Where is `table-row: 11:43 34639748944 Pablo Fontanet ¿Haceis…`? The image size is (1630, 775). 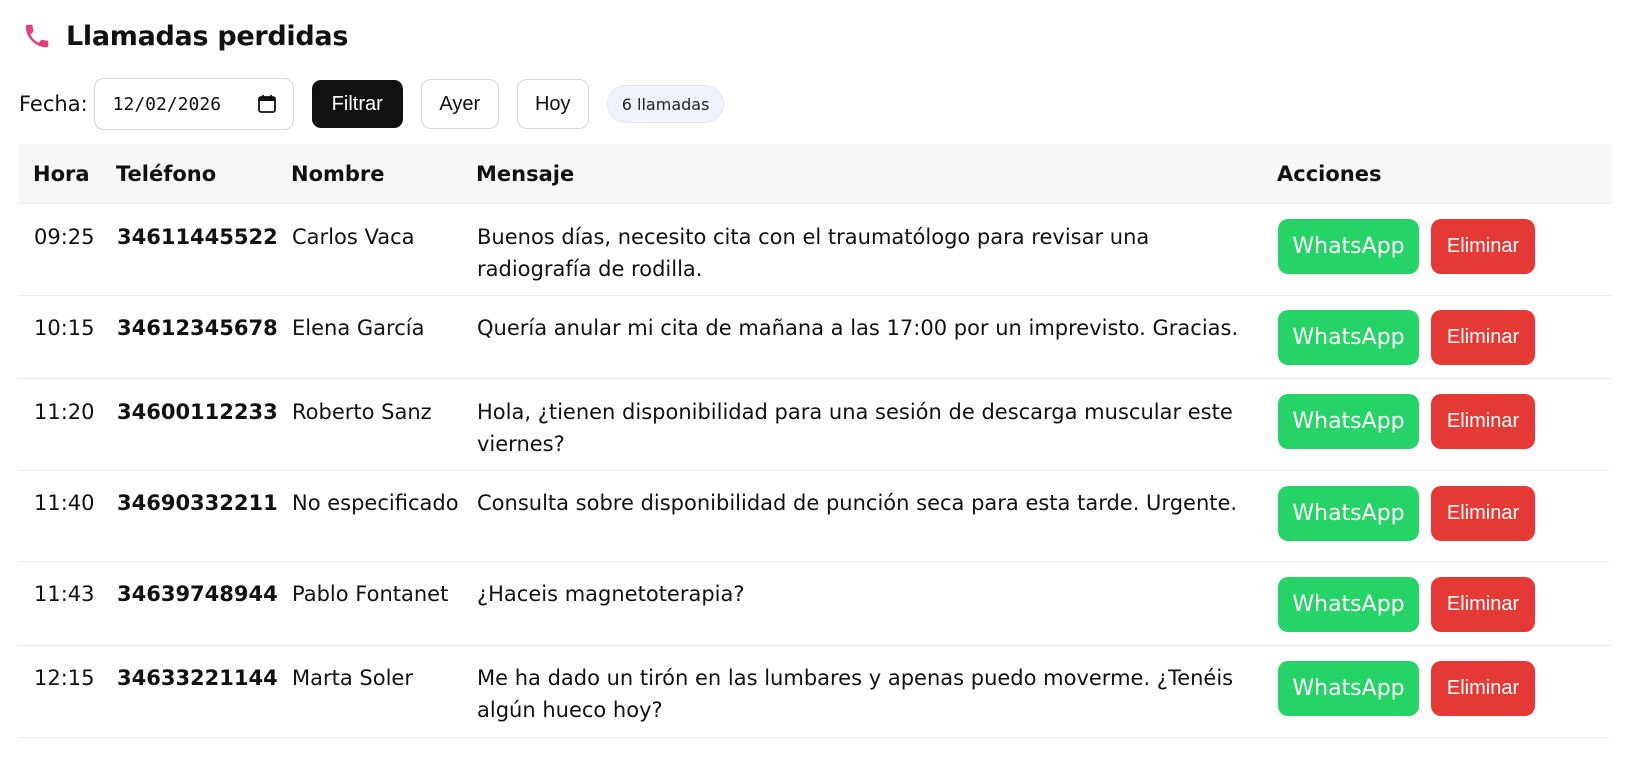 table-row: 11:43 34639748944 Pablo Fontanet ¿Haceis… is located at coordinates (815, 604).